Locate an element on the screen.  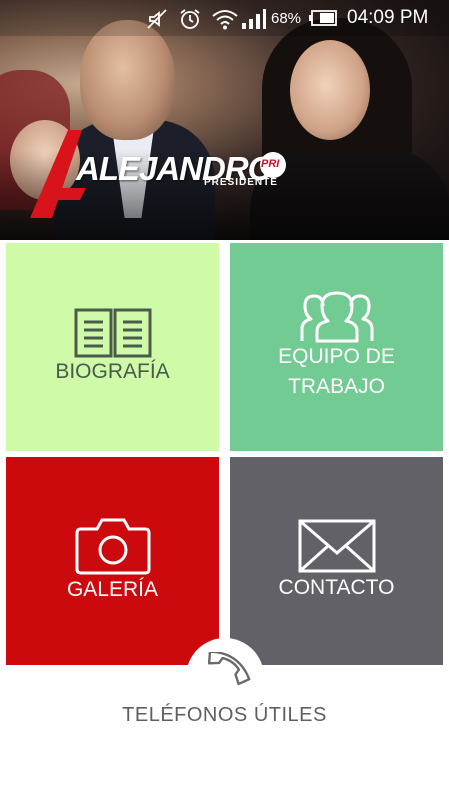
book-icon is located at coordinates (112, 333).